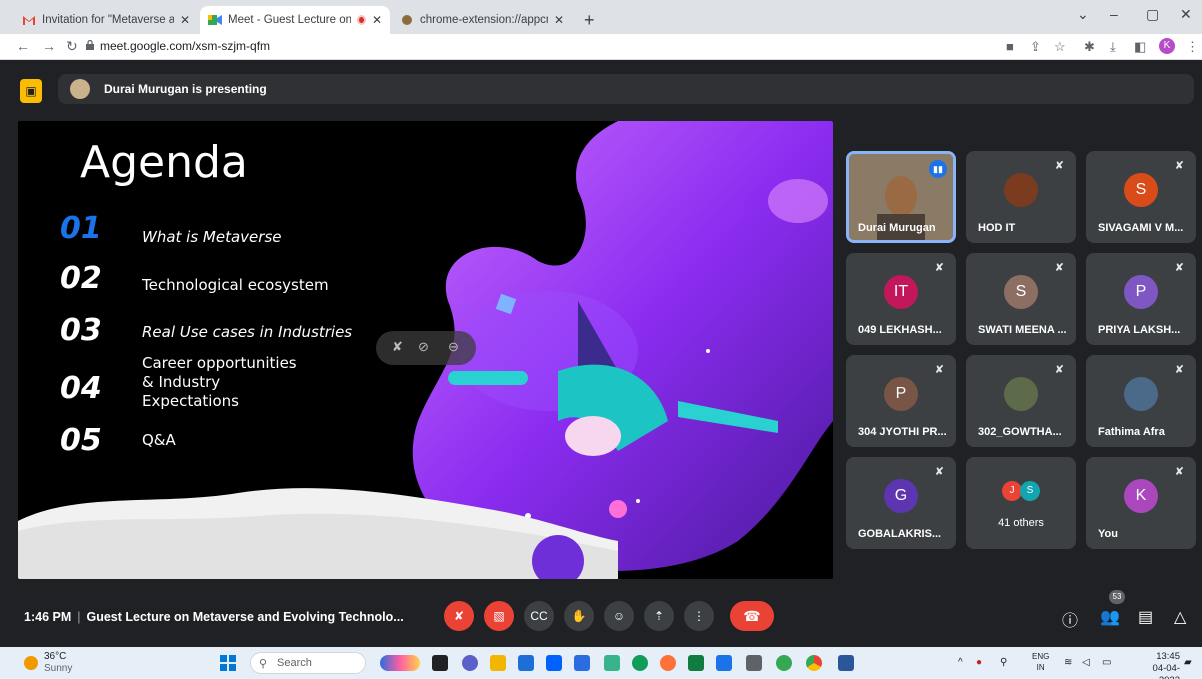  What do you see at coordinates (1110, 617) in the screenshot?
I see `people-icon: 👥` at bounding box center [1110, 617].